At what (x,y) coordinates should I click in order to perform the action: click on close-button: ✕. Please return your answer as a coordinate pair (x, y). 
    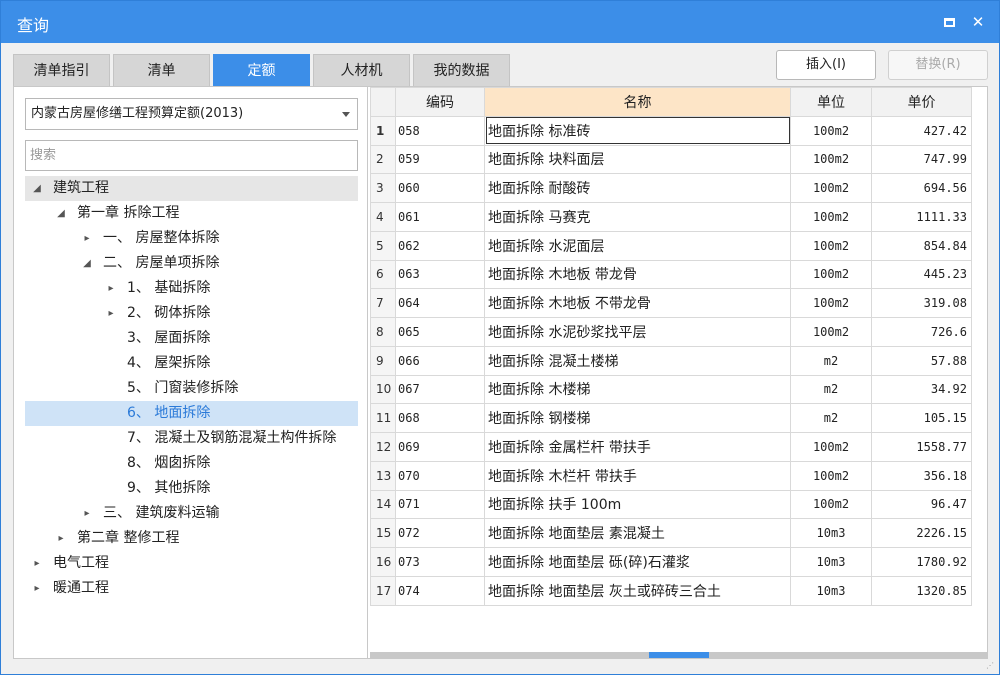
    Looking at the image, I should click on (978, 22).